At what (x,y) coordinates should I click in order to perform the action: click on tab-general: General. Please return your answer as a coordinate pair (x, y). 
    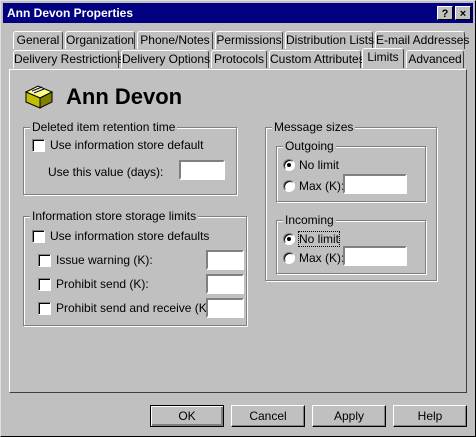
    Looking at the image, I should click on (38, 40).